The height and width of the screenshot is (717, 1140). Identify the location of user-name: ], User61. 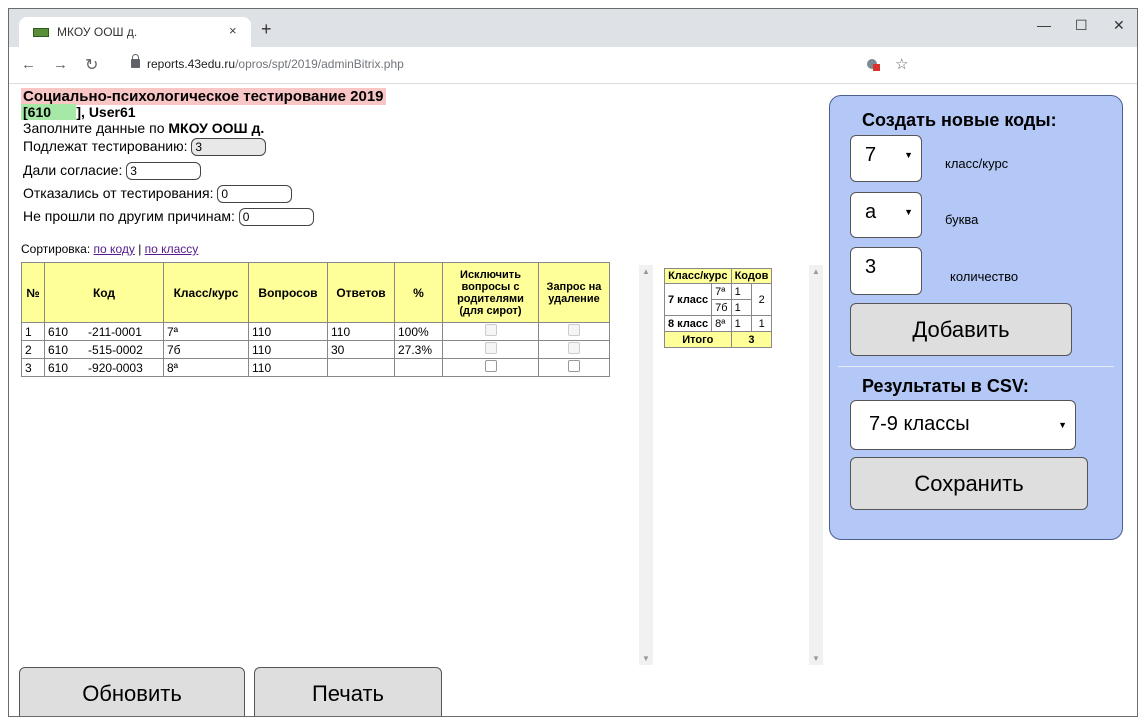
(106, 112).